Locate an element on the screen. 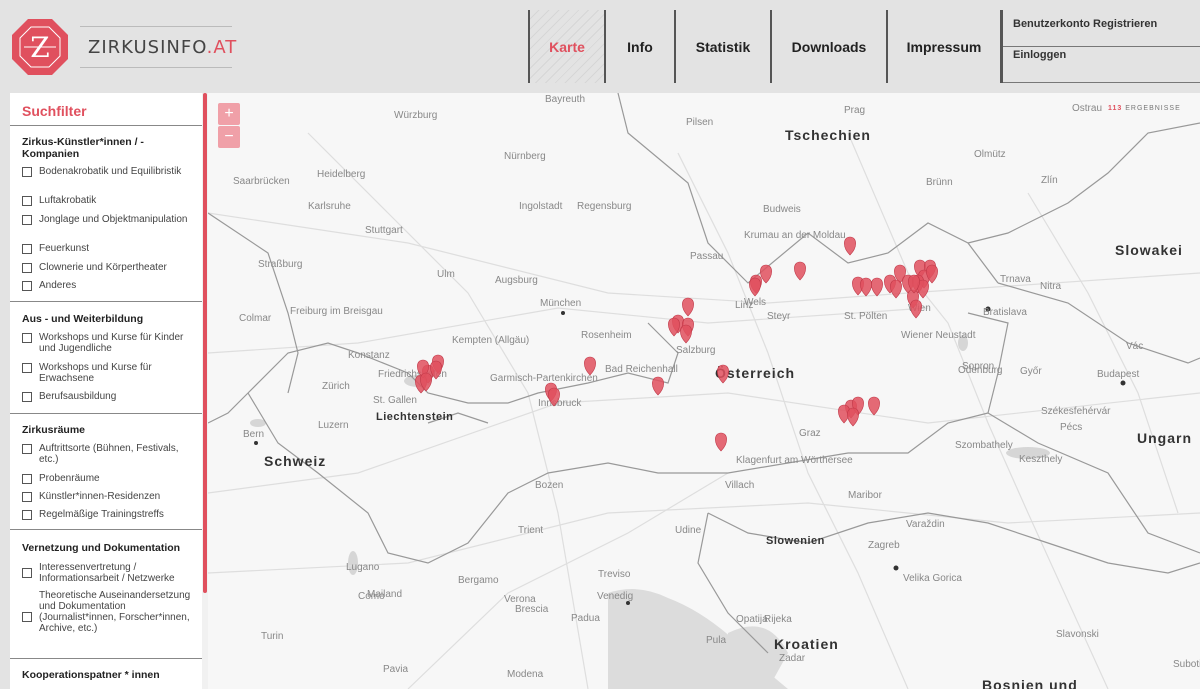  nav-impressum: Impressum is located at coordinates (944, 46).